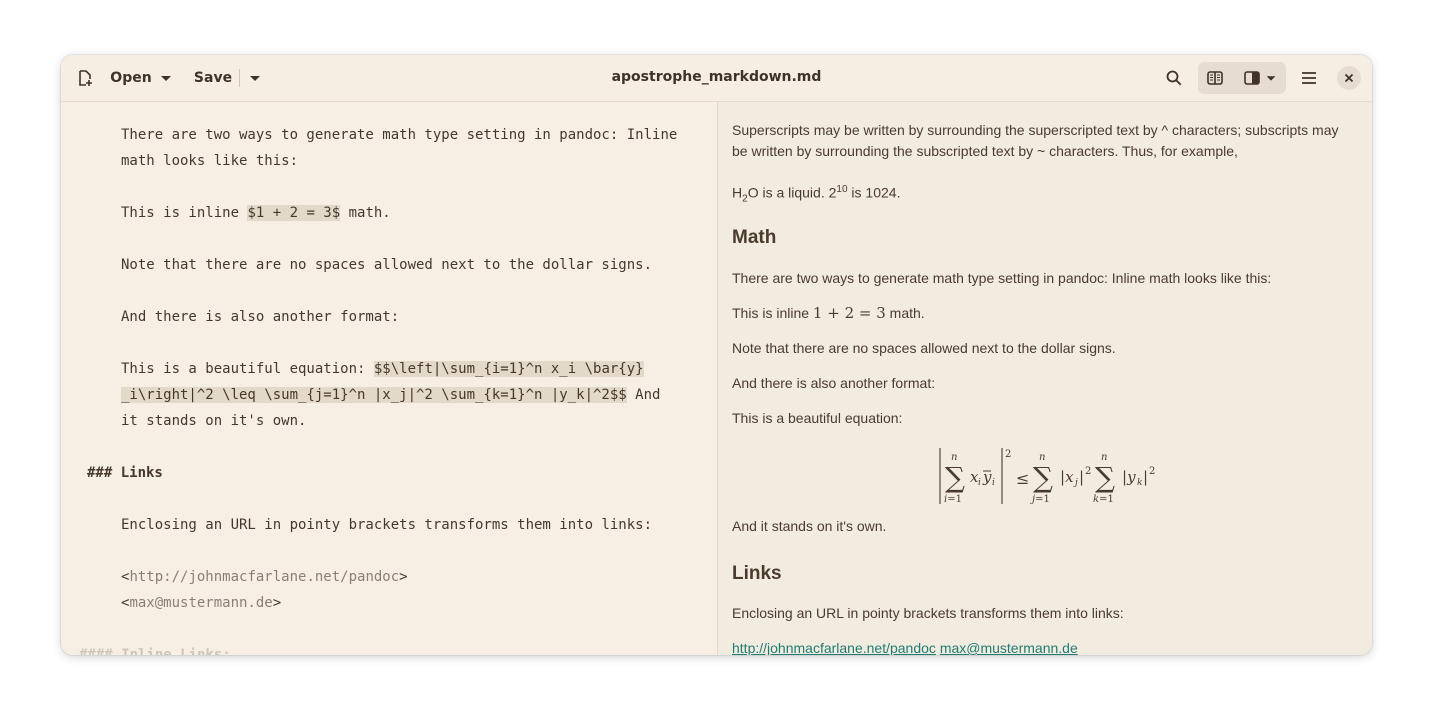 Image resolution: width=1433 pixels, height=722 pixels. Describe the element at coordinates (1075, 483) in the screenshot. I see `svg-text: j` at that location.